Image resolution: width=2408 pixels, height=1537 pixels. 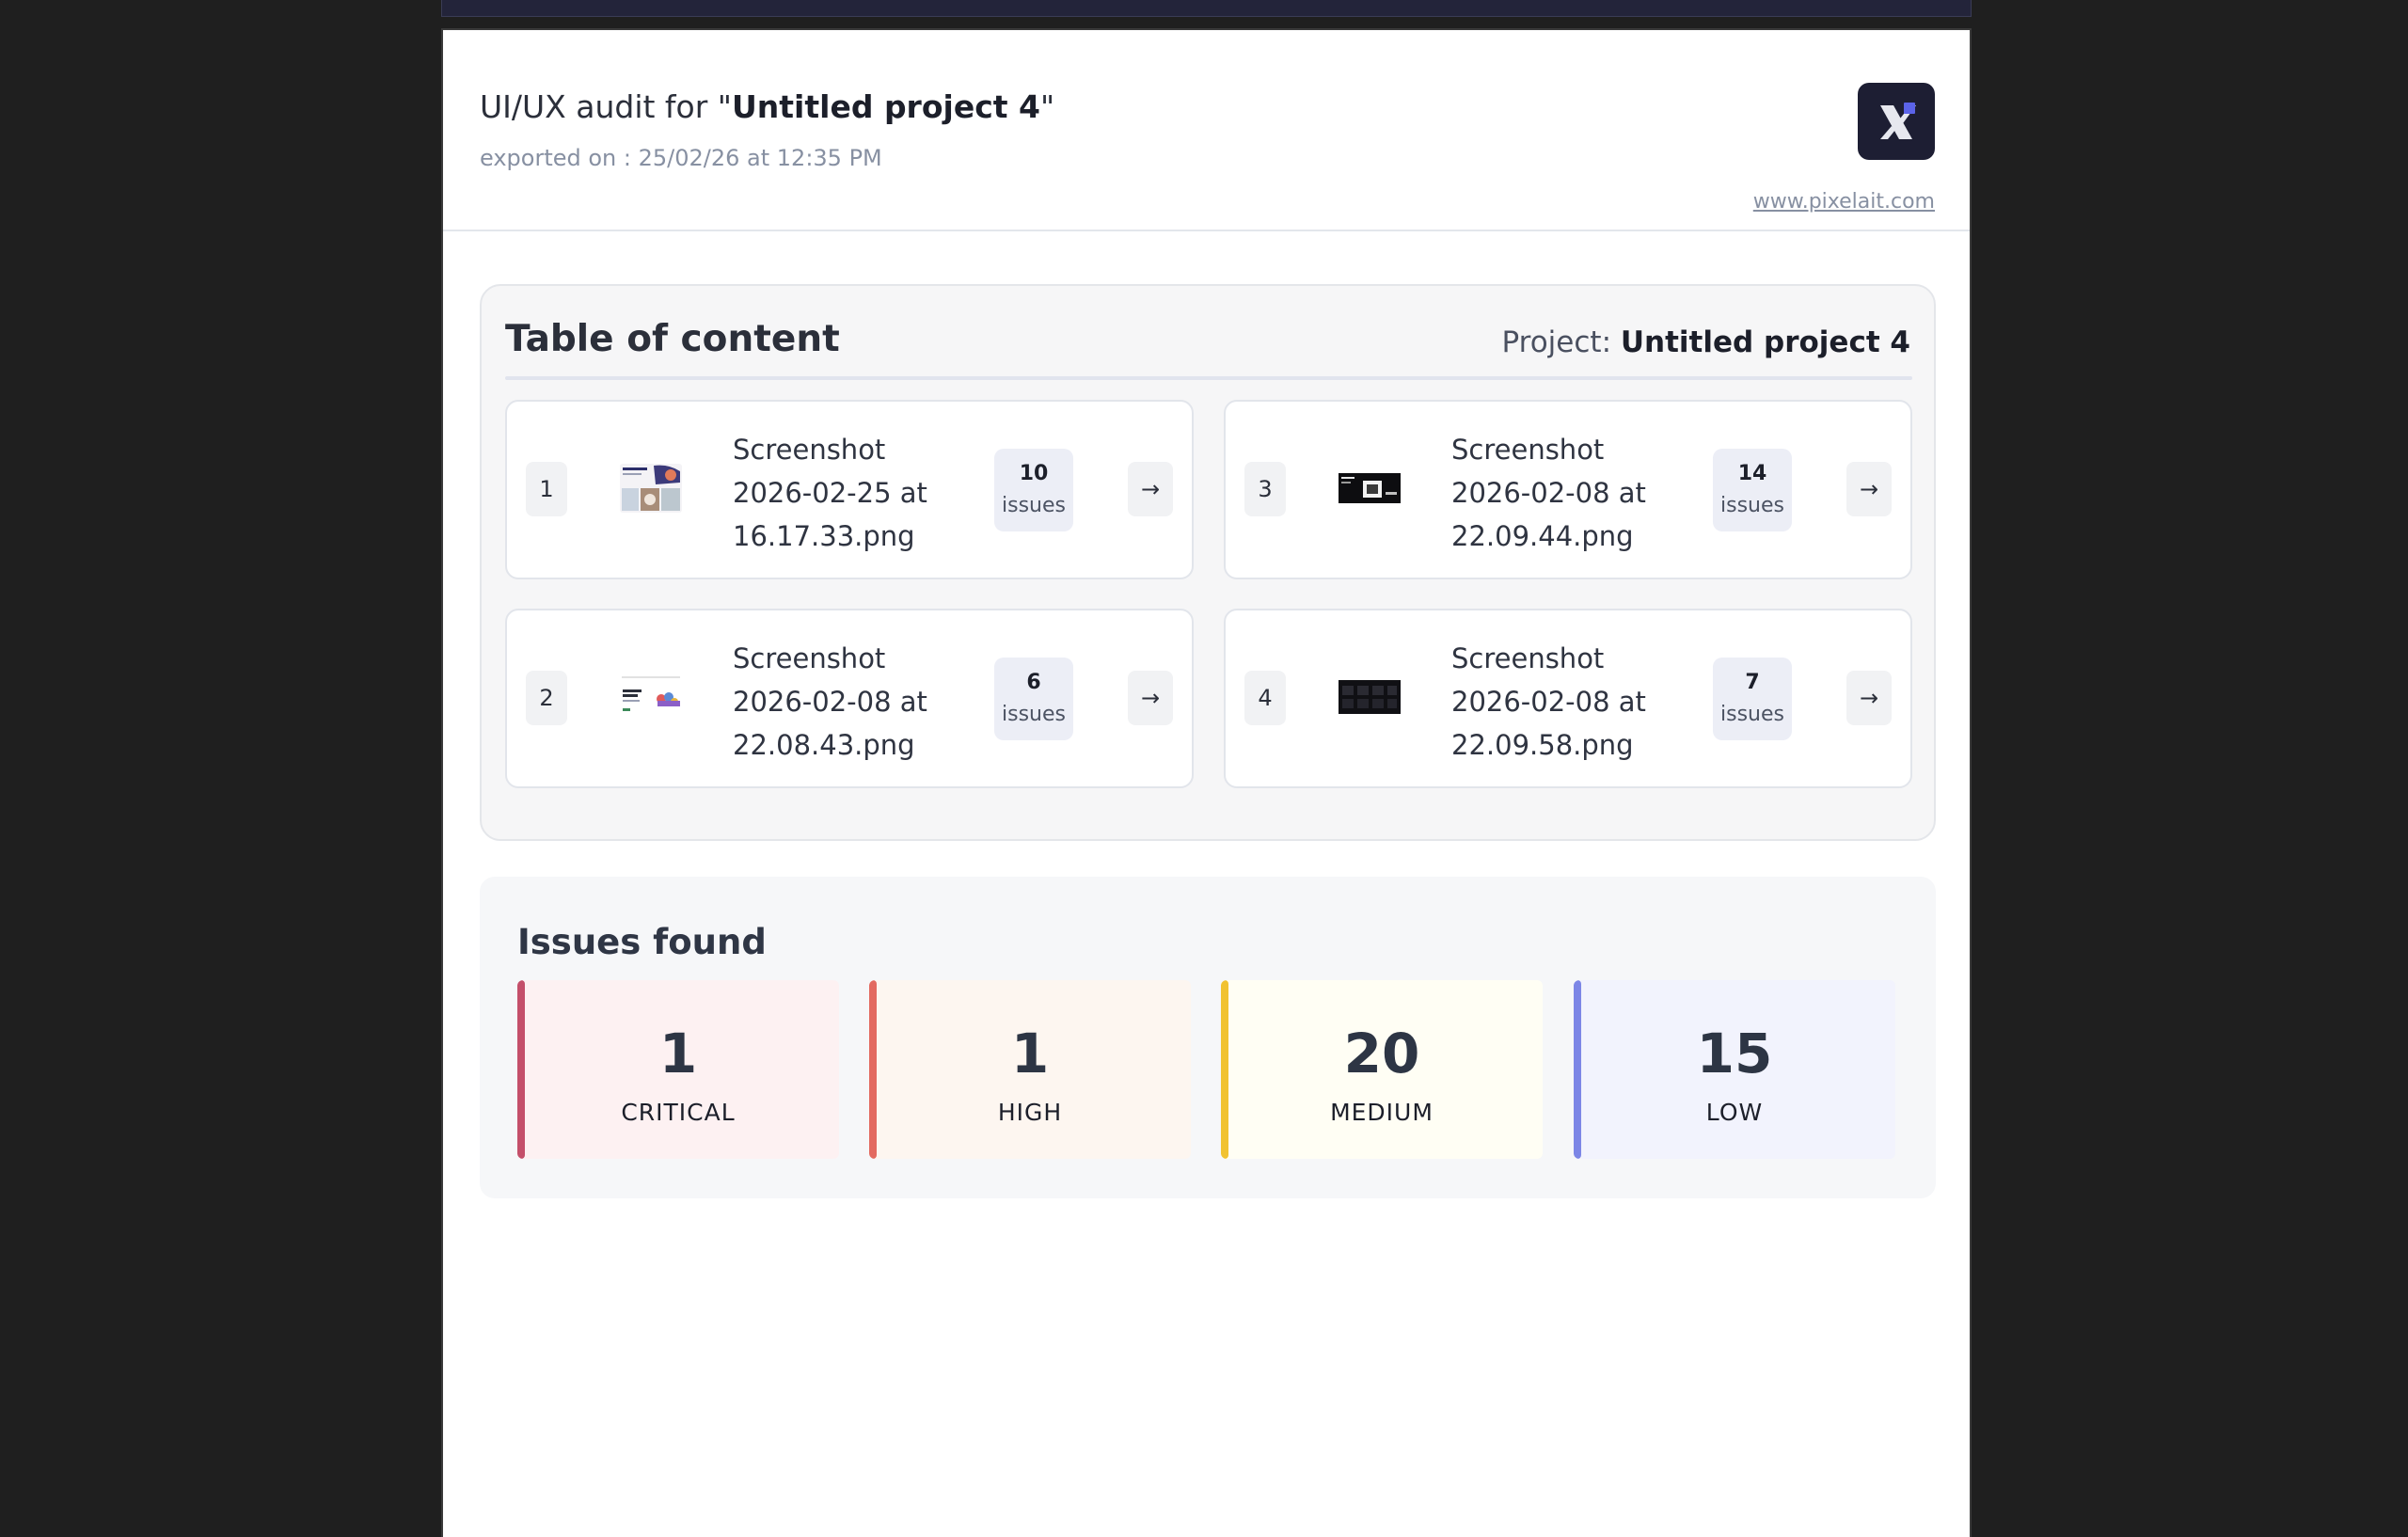 What do you see at coordinates (1034, 473) in the screenshot?
I see `issues-count: 10` at bounding box center [1034, 473].